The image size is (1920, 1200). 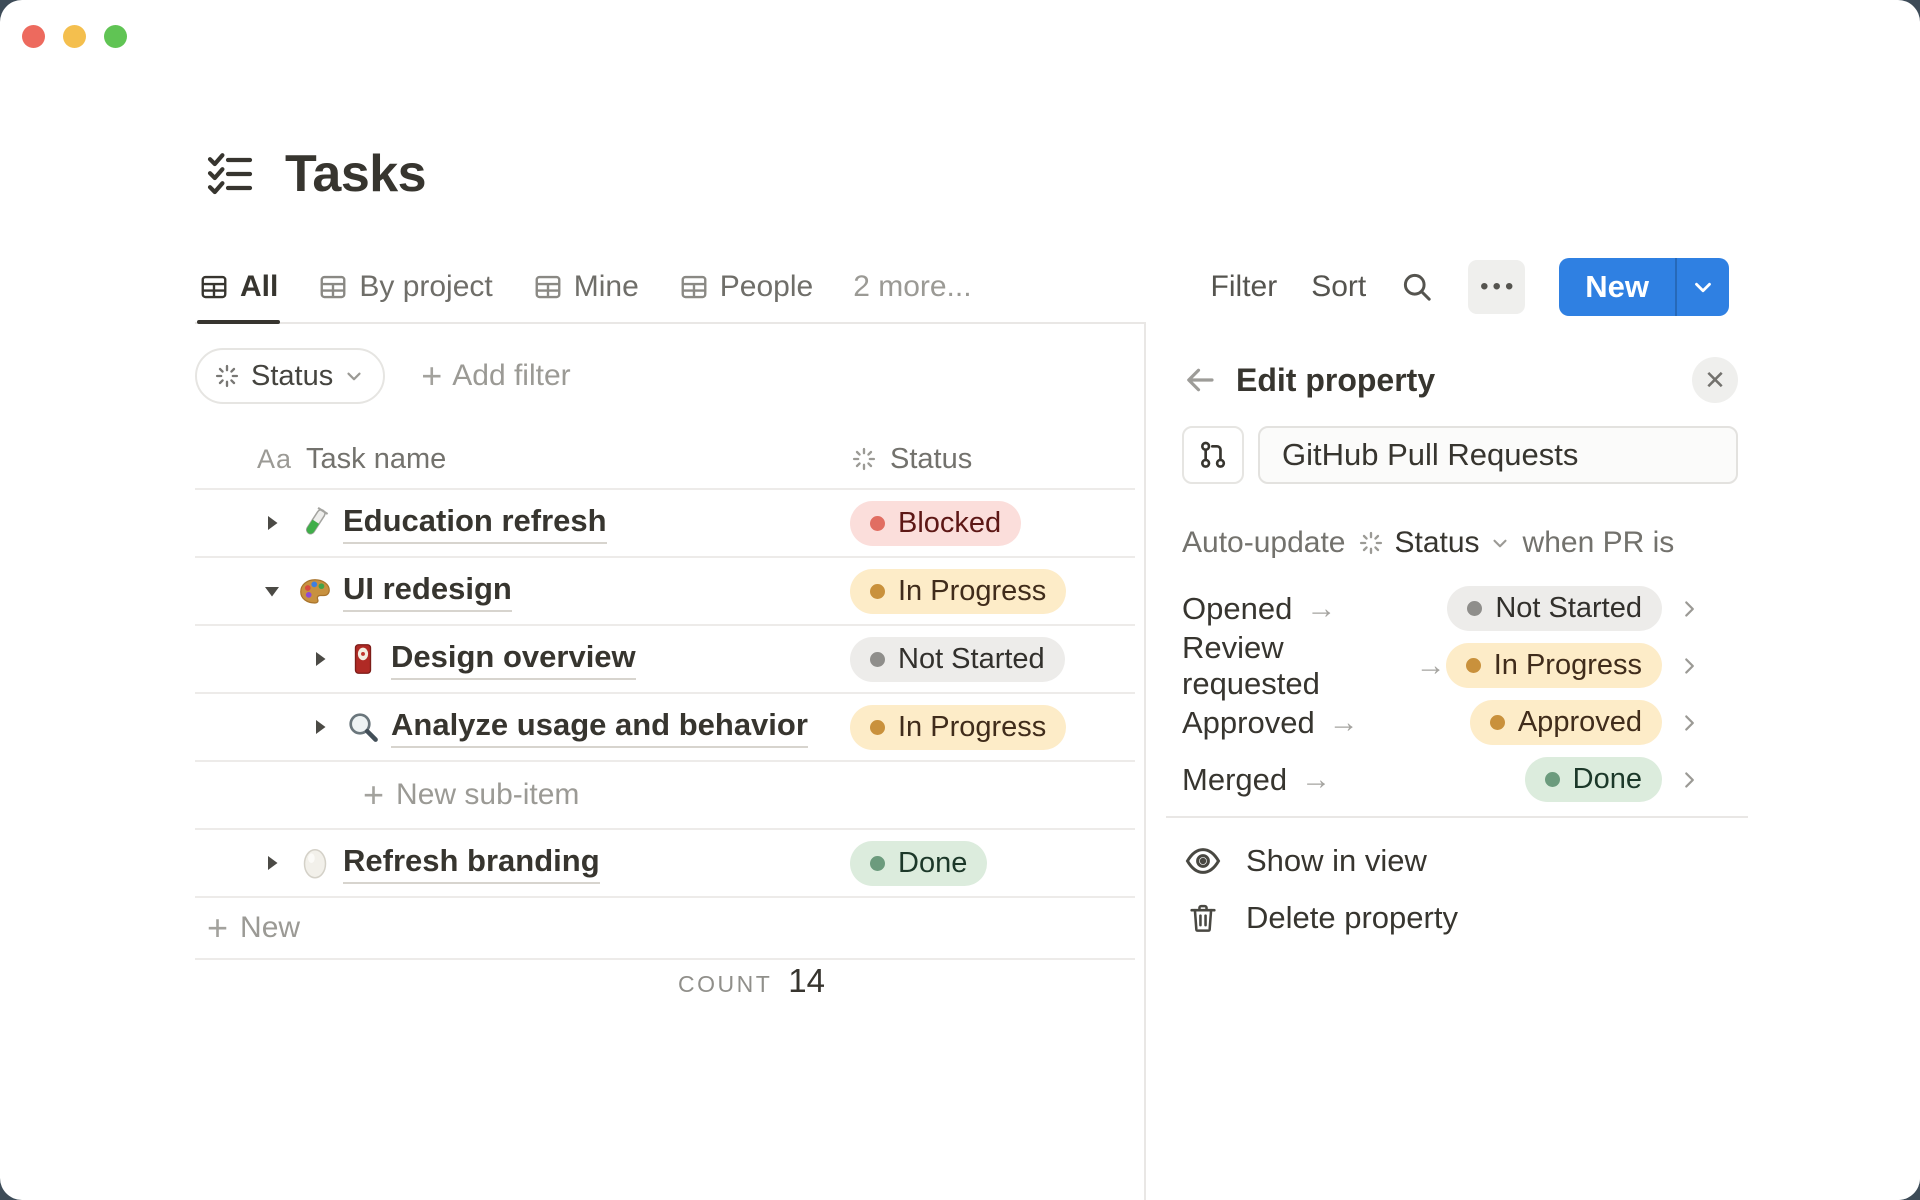 I want to click on status-cell: Done, so click(x=919, y=863).